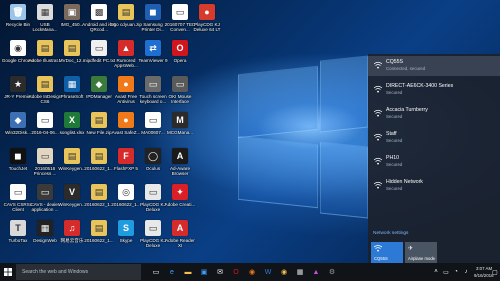 This screenshot has width=500, height=281. What do you see at coordinates (422, 258) in the screenshot?
I see `airplane-tile-label: Airplane mode` at bounding box center [422, 258].